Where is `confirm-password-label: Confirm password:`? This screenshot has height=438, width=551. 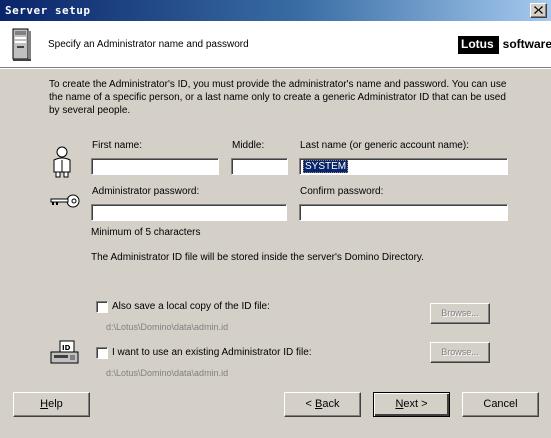 confirm-password-label: Confirm password: is located at coordinates (342, 191).